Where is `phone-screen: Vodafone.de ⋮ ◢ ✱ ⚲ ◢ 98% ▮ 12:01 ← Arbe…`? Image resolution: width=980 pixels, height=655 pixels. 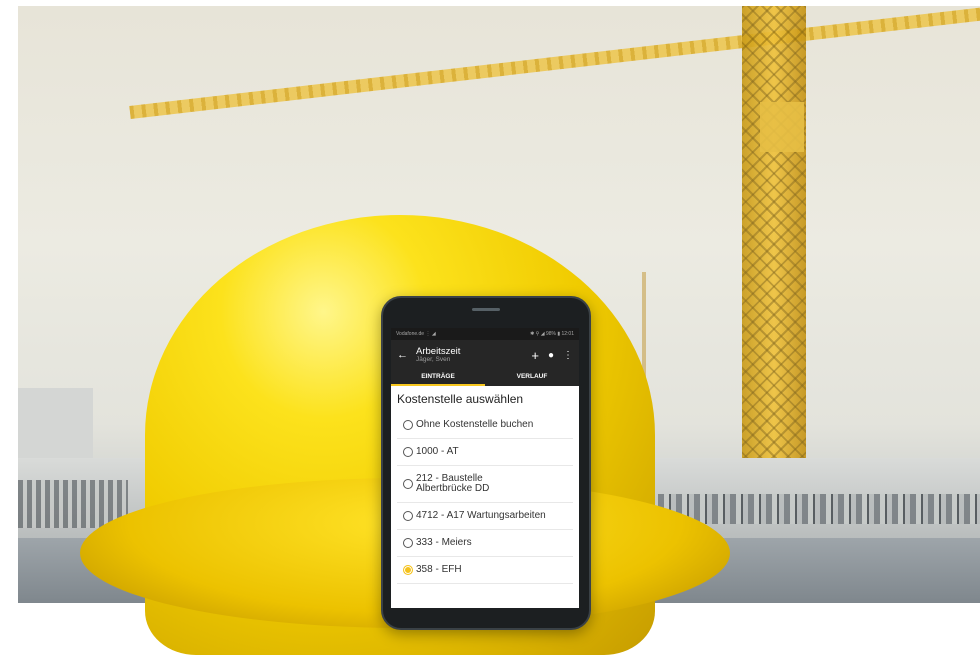 phone-screen: Vodafone.de ⋮ ◢ ✱ ⚲ ◢ 98% ▮ 12:01 ← Arbe… is located at coordinates (485, 468).